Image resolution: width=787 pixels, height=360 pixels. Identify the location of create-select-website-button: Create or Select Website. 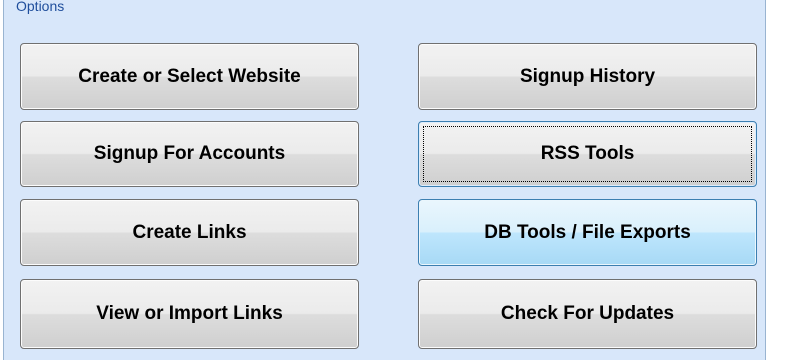
(189, 76).